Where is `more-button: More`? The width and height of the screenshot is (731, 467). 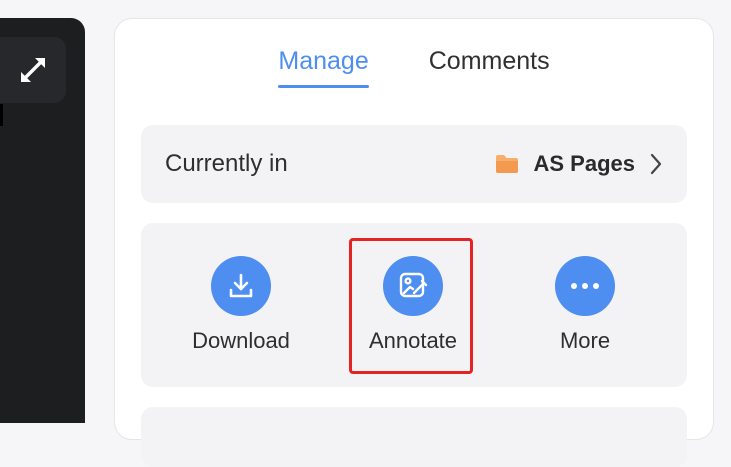
more-button: More is located at coordinates (585, 305).